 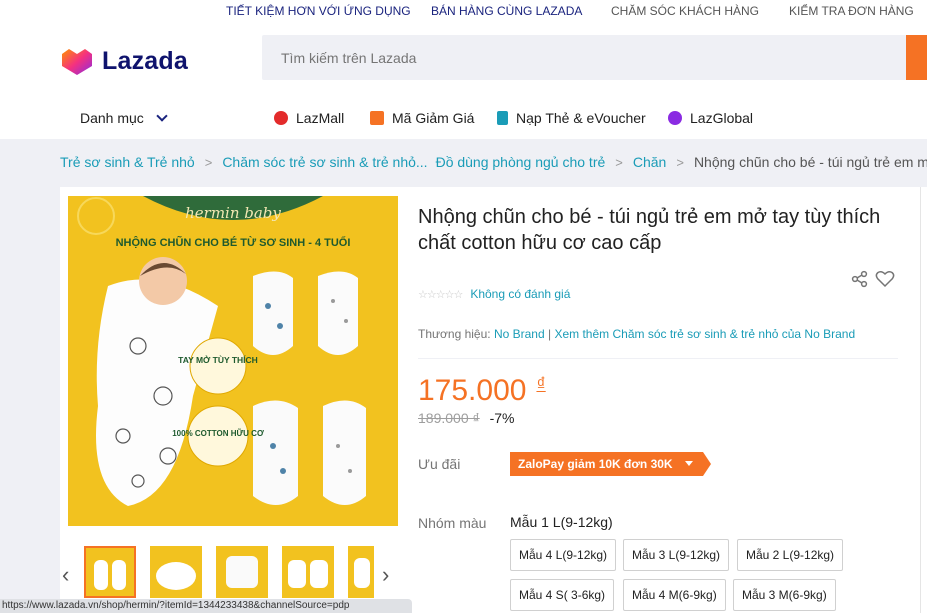 What do you see at coordinates (233, 242) in the screenshot?
I see `image-headline-text: NHỘNG CHŨN CHO BÉ TỪ SƠ SINH - 4 TUỔI` at bounding box center [233, 242].